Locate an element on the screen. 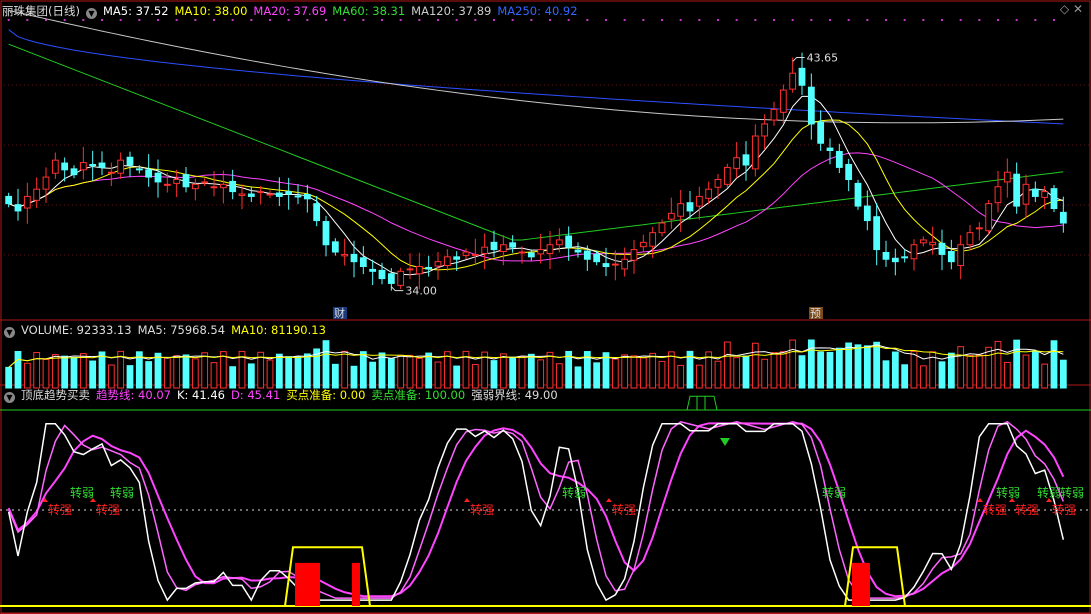 This screenshot has height=614, width=1091. indicator-title: 顶底趋势买卖 is located at coordinates (55, 395).